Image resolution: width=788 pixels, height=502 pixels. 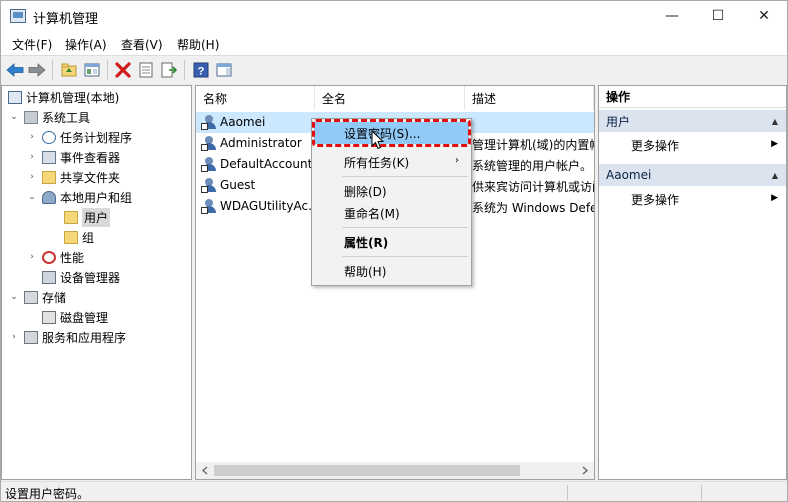 I want to click on tree-item-label: 组, so click(x=88, y=237).